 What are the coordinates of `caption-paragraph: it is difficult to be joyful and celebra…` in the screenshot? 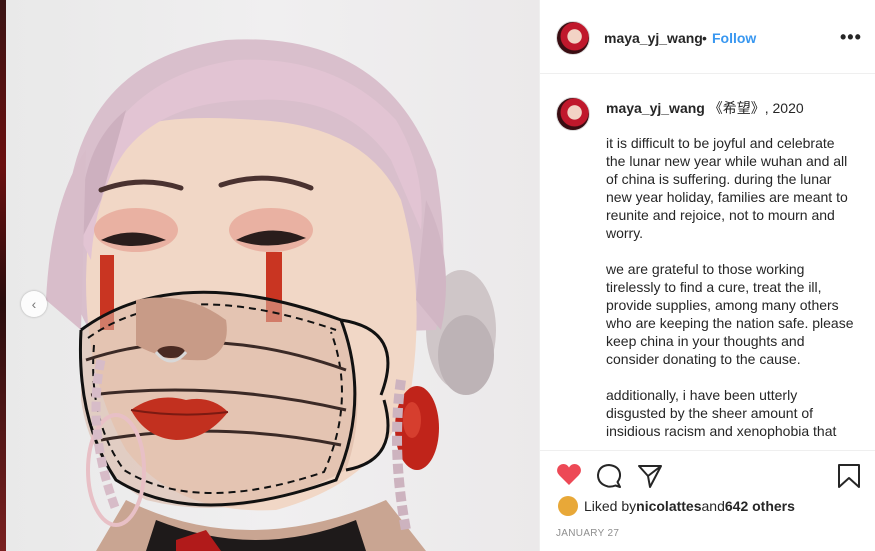 It's located at (727, 188).